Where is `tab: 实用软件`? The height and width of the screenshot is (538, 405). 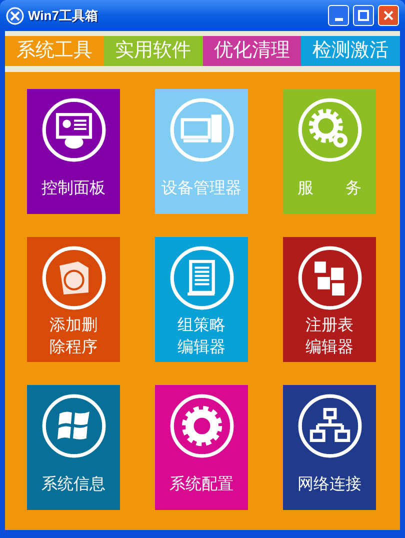
tab: 实用软件 is located at coordinates (153, 51).